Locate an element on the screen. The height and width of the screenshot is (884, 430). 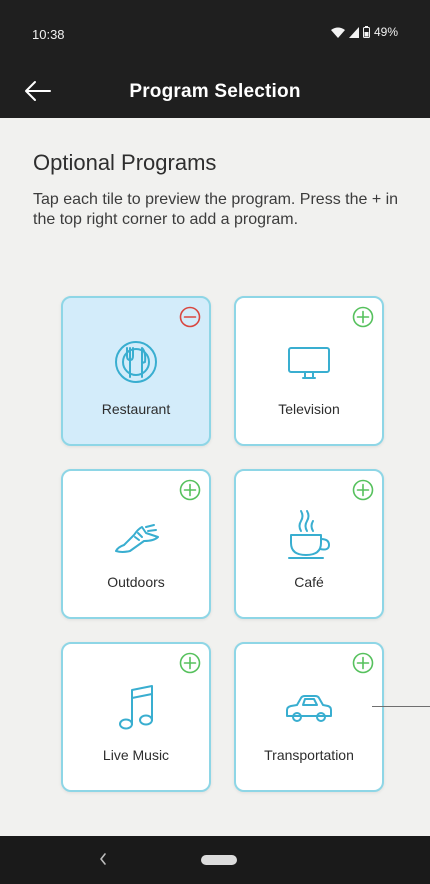
app-bar: Program Selection is located at coordinates (215, 92).